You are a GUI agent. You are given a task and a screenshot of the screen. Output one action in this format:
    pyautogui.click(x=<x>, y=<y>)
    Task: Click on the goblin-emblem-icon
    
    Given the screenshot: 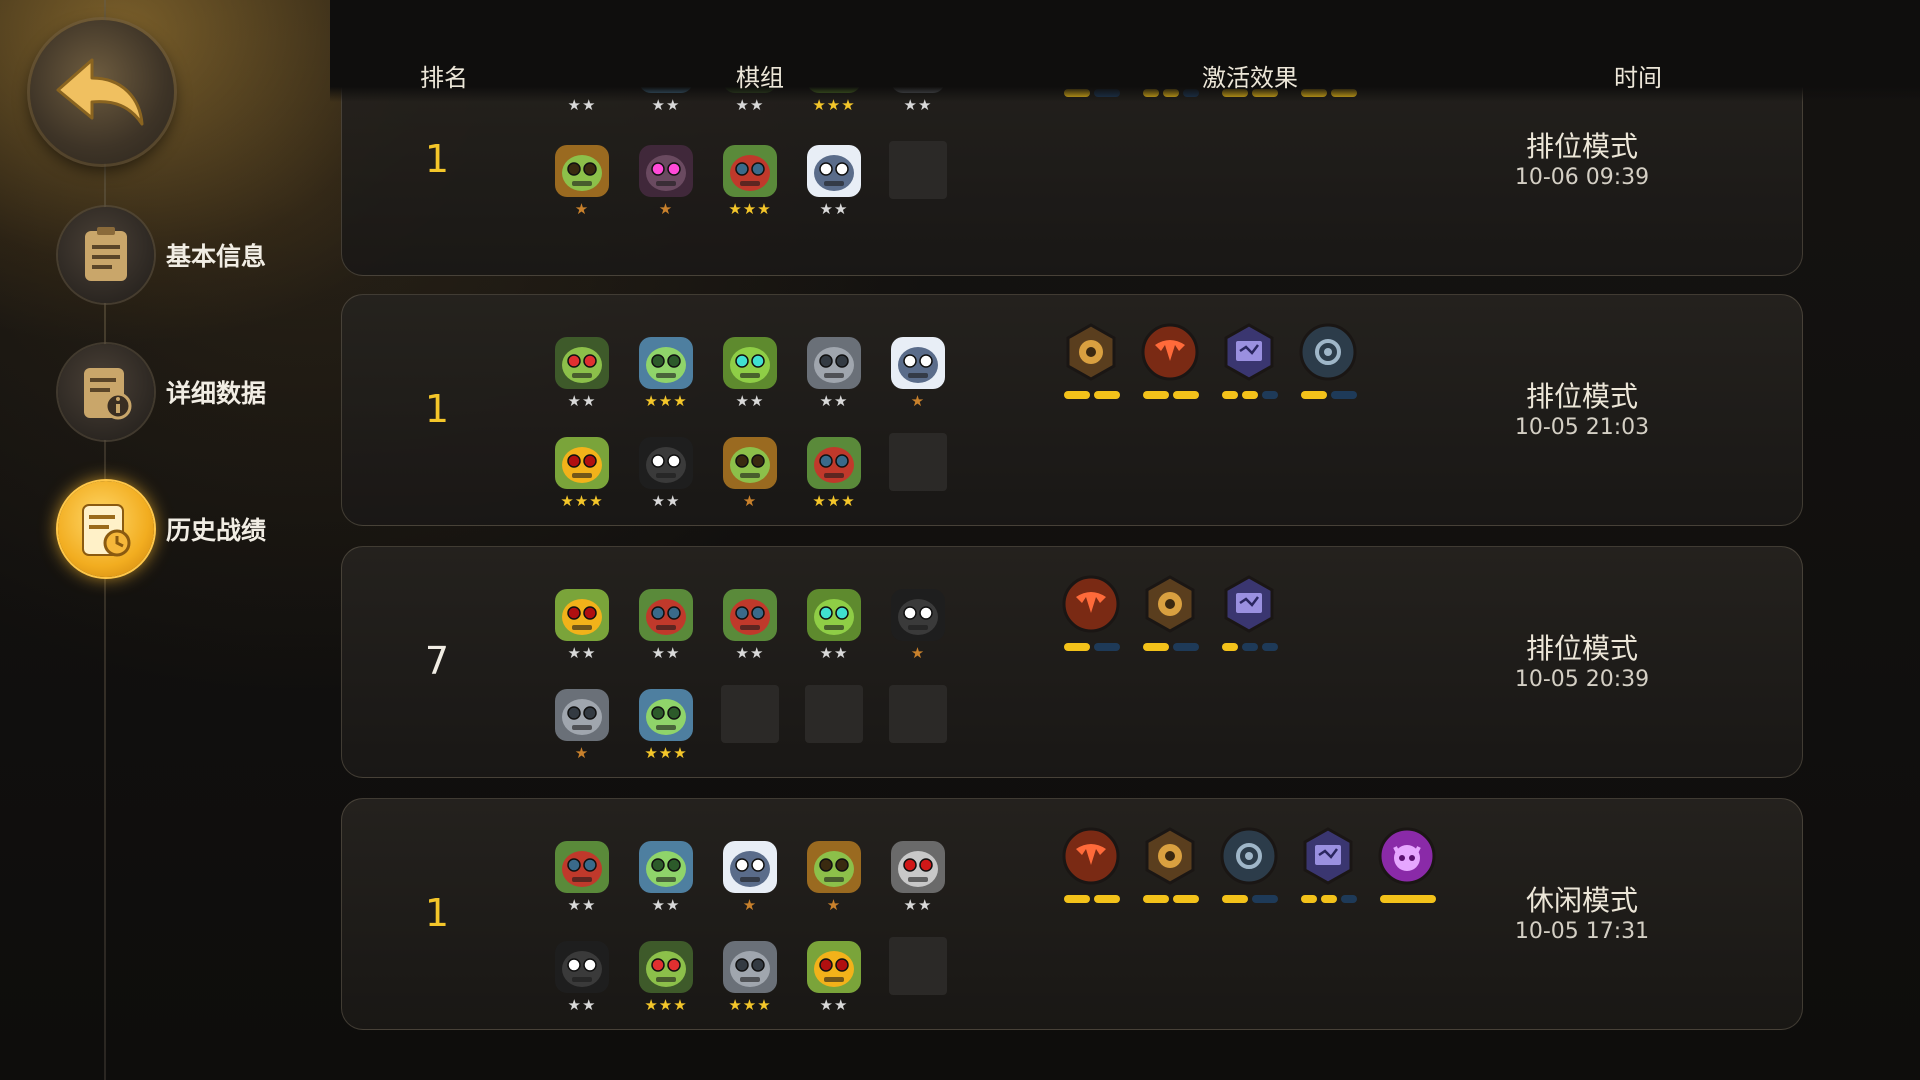 What is the action you would take?
    pyautogui.click(x=1249, y=856)
    